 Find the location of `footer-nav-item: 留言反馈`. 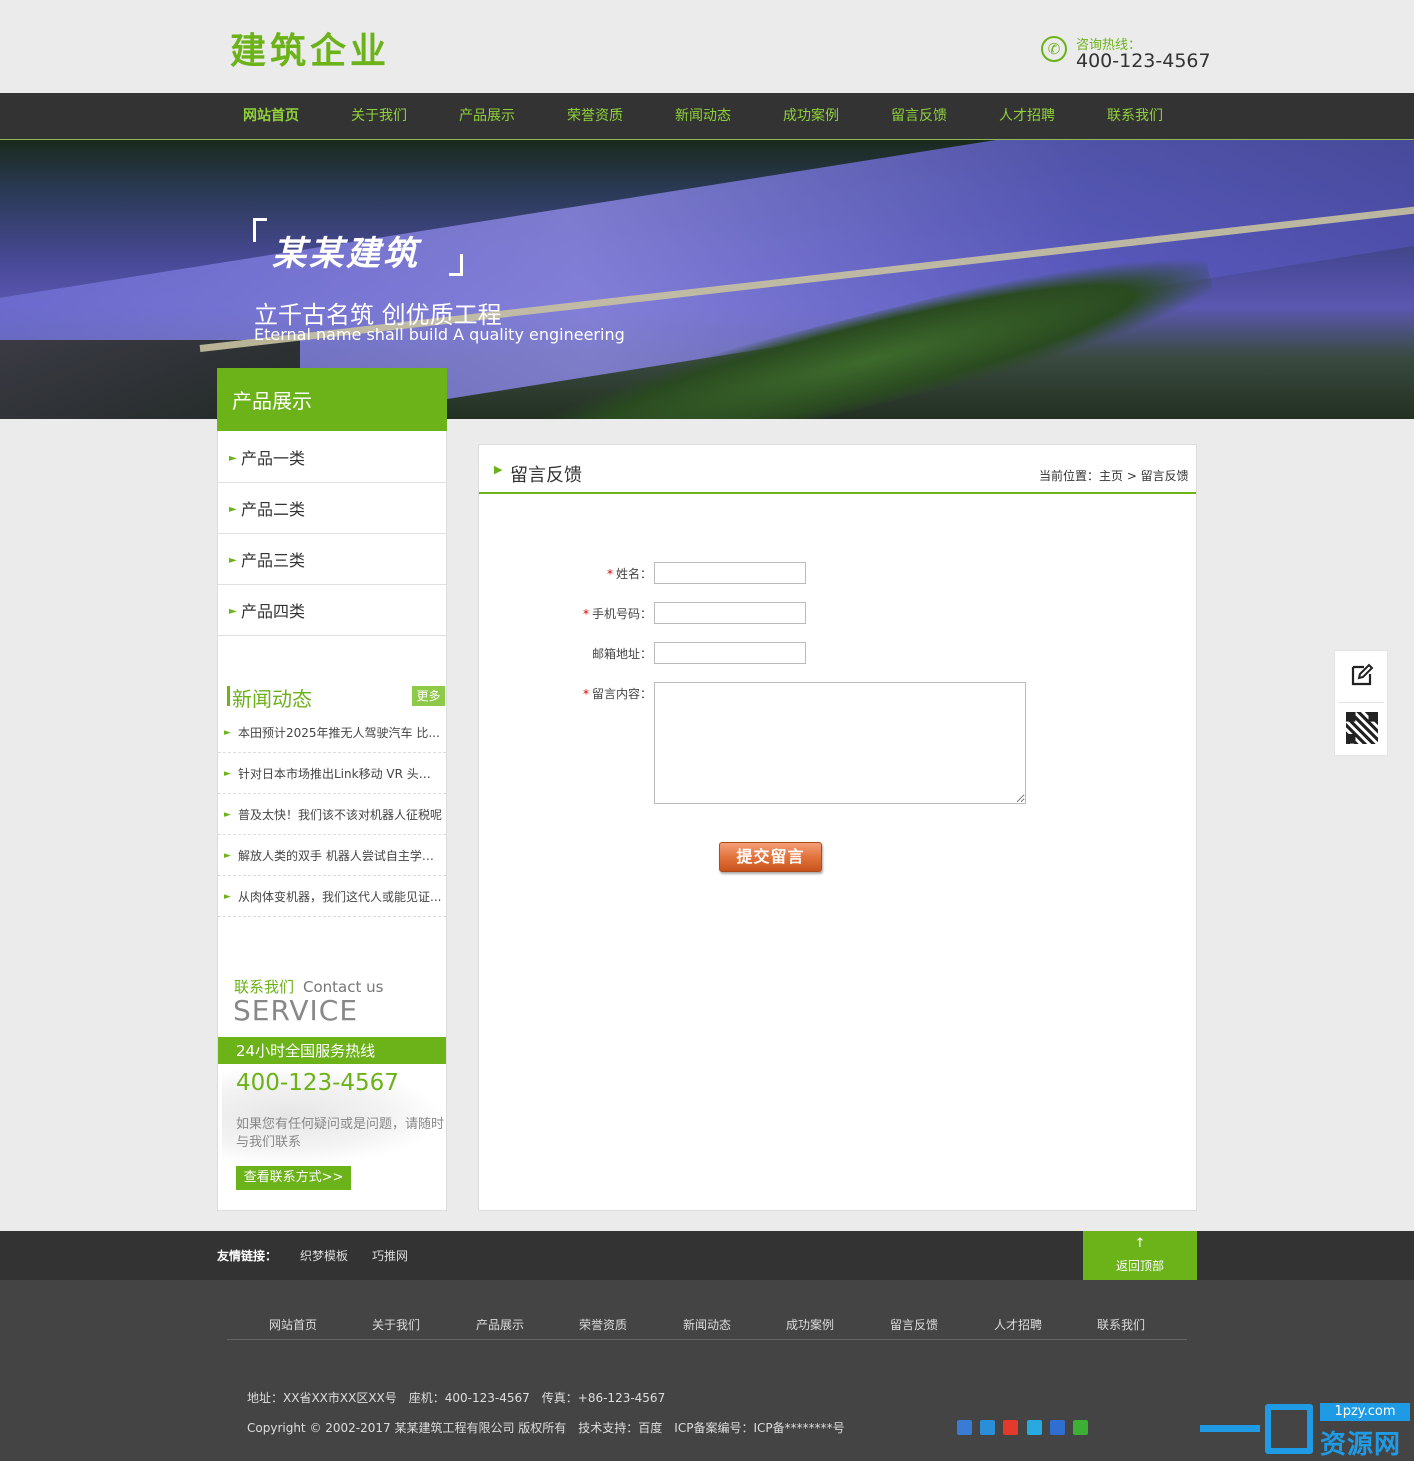

footer-nav-item: 留言反馈 is located at coordinates (914, 1324).